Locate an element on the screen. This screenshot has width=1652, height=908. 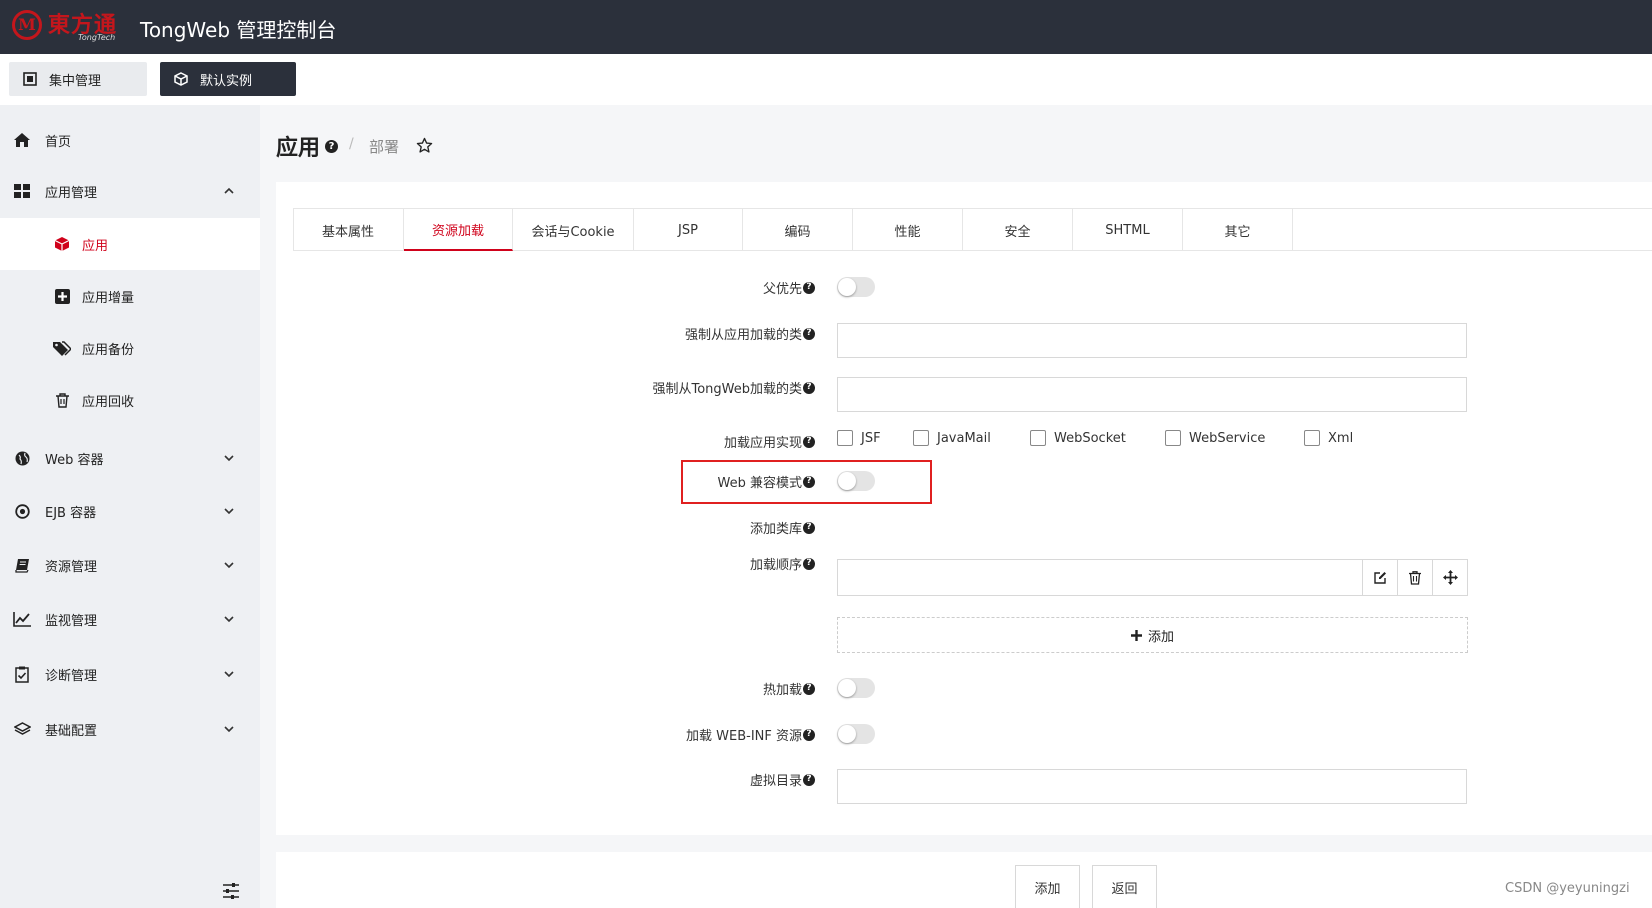
load-webinf-toggle is located at coordinates (856, 734).